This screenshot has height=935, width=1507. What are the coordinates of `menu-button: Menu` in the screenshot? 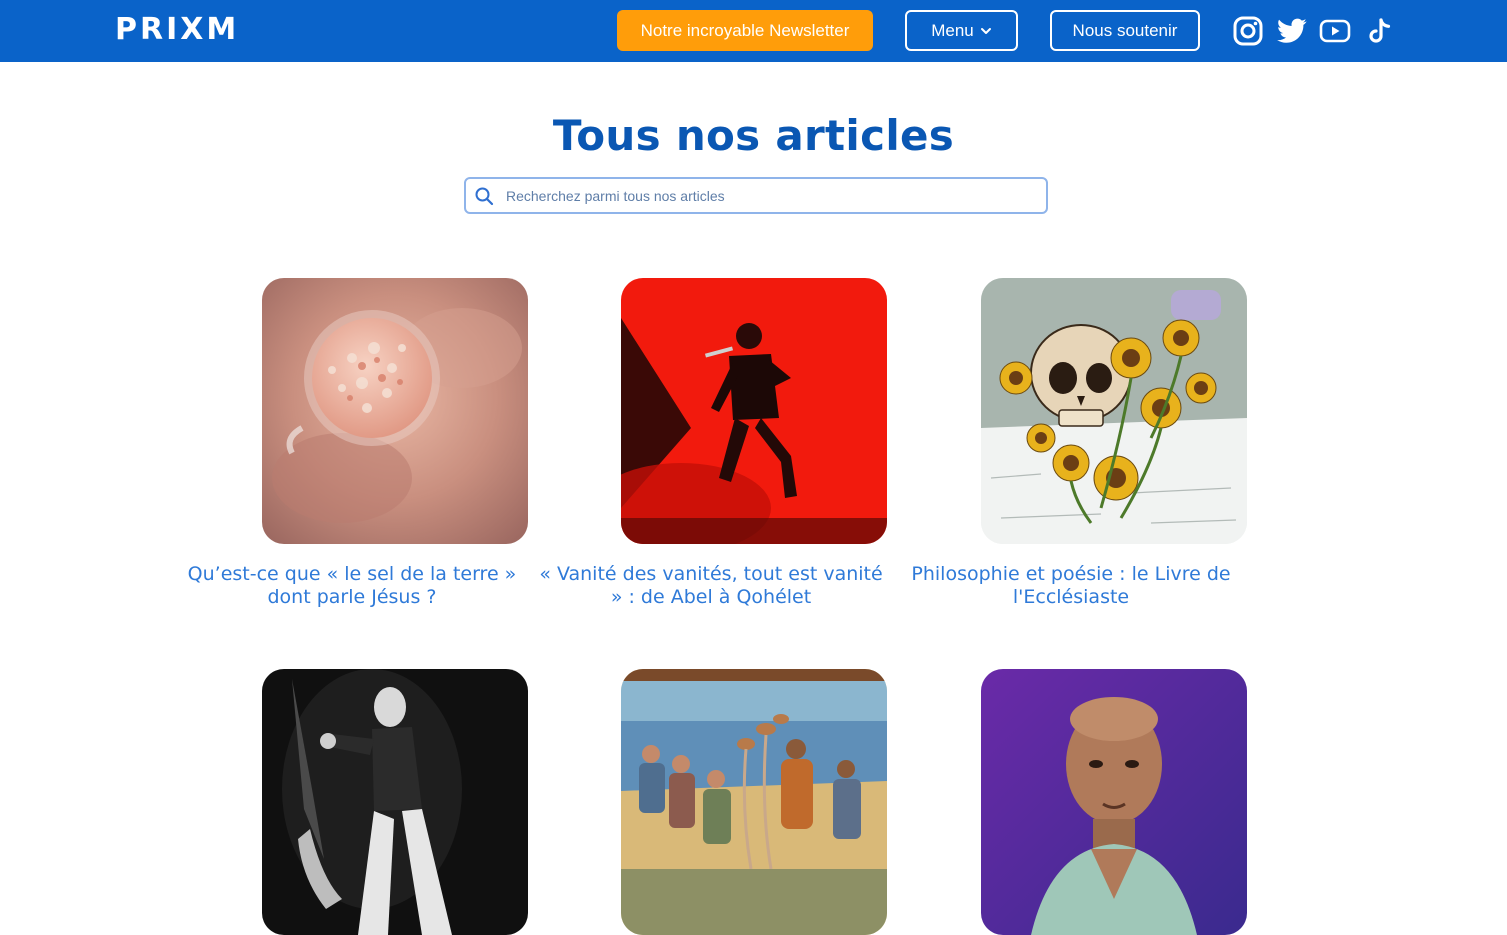 It's located at (961, 30).